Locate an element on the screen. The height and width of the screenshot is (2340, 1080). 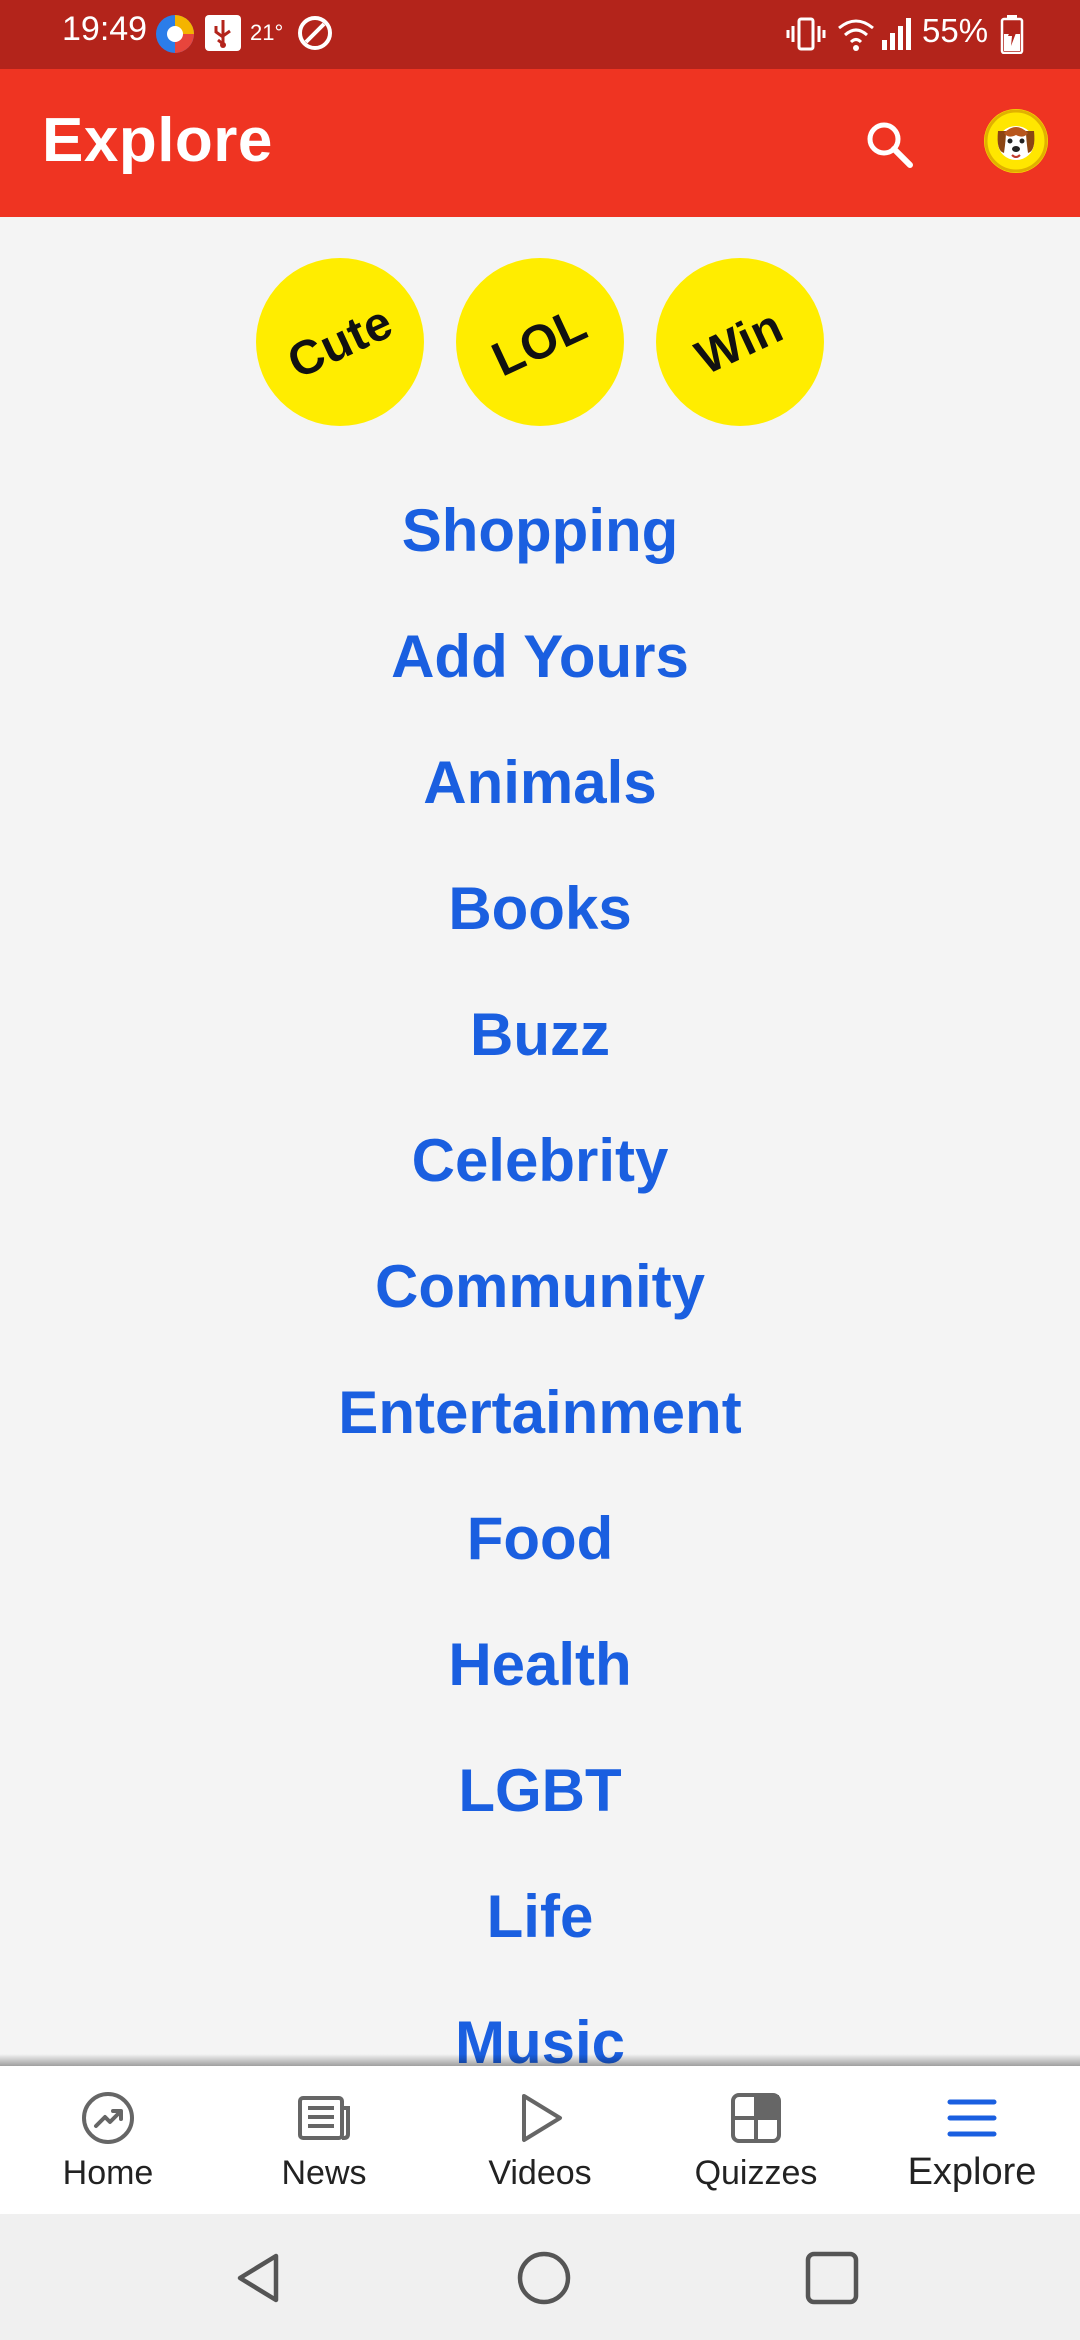
bottom-navigation: Home News Videos Quizzes Explore is located at coordinates (540, 2140).